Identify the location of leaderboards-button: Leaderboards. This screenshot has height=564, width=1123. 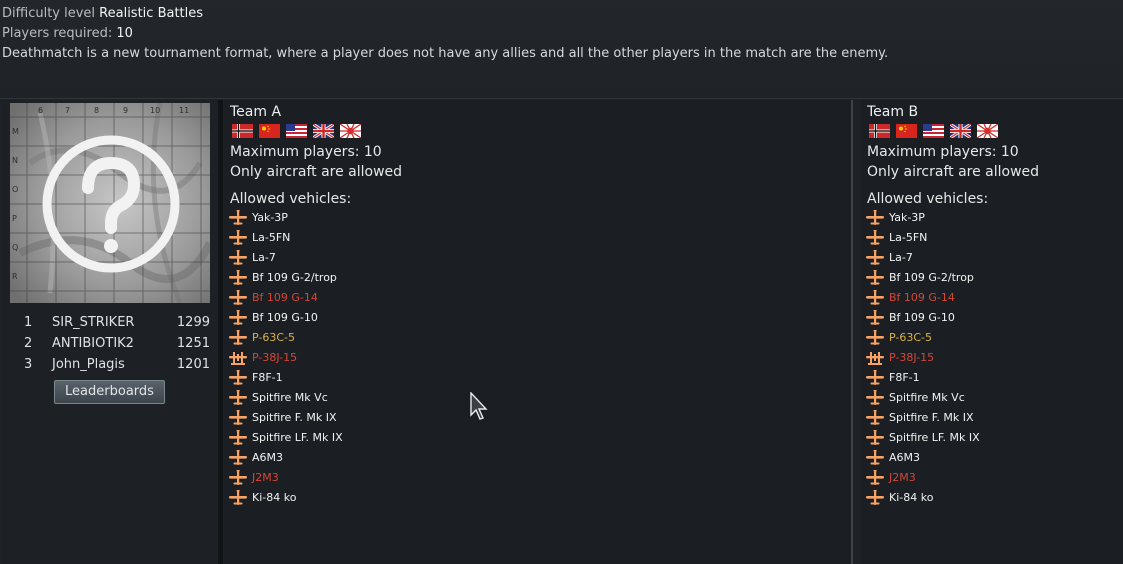
(109, 392).